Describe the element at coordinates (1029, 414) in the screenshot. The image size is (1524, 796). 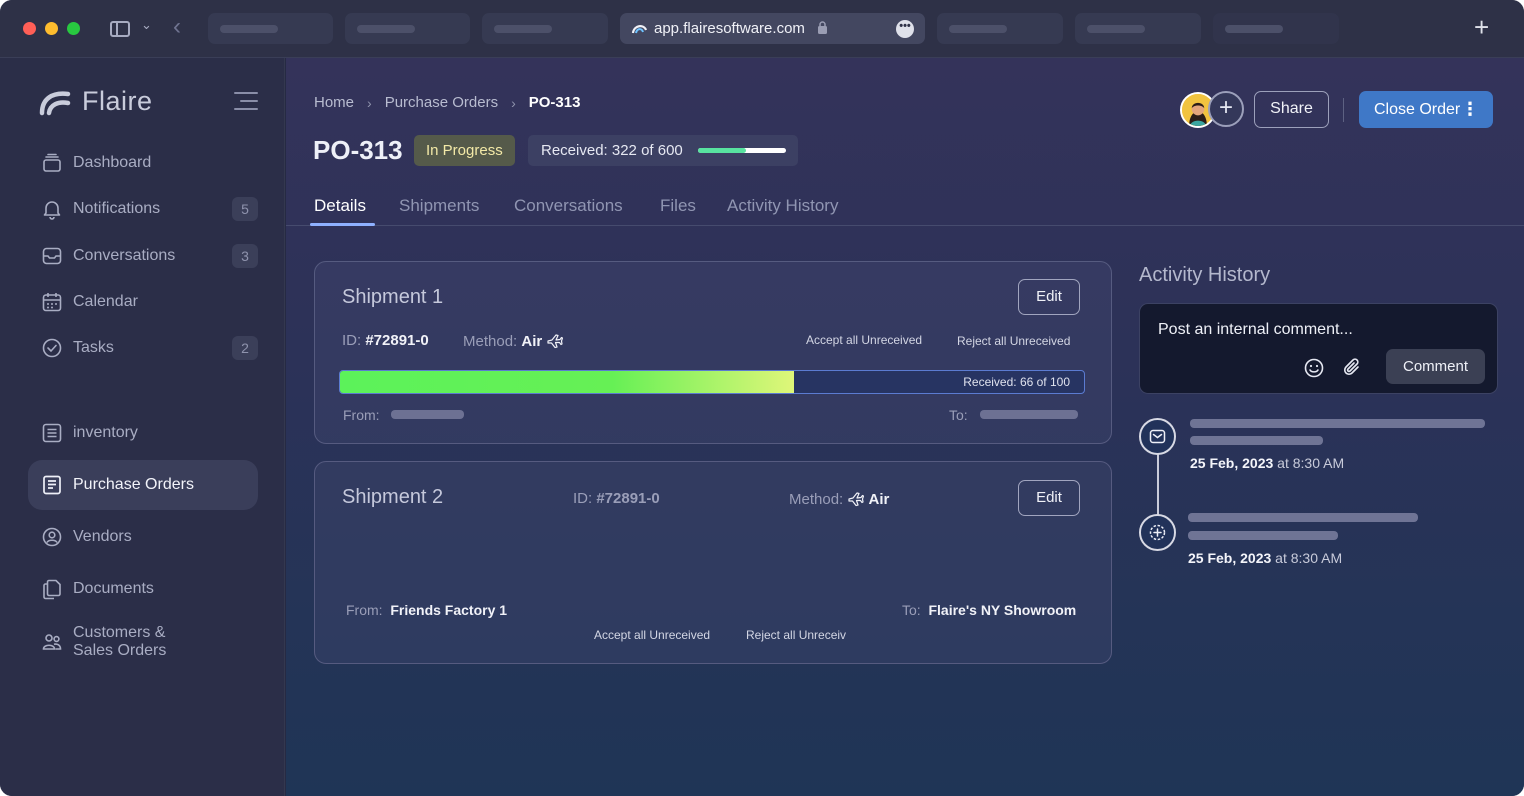
I see `to-placeholder` at that location.